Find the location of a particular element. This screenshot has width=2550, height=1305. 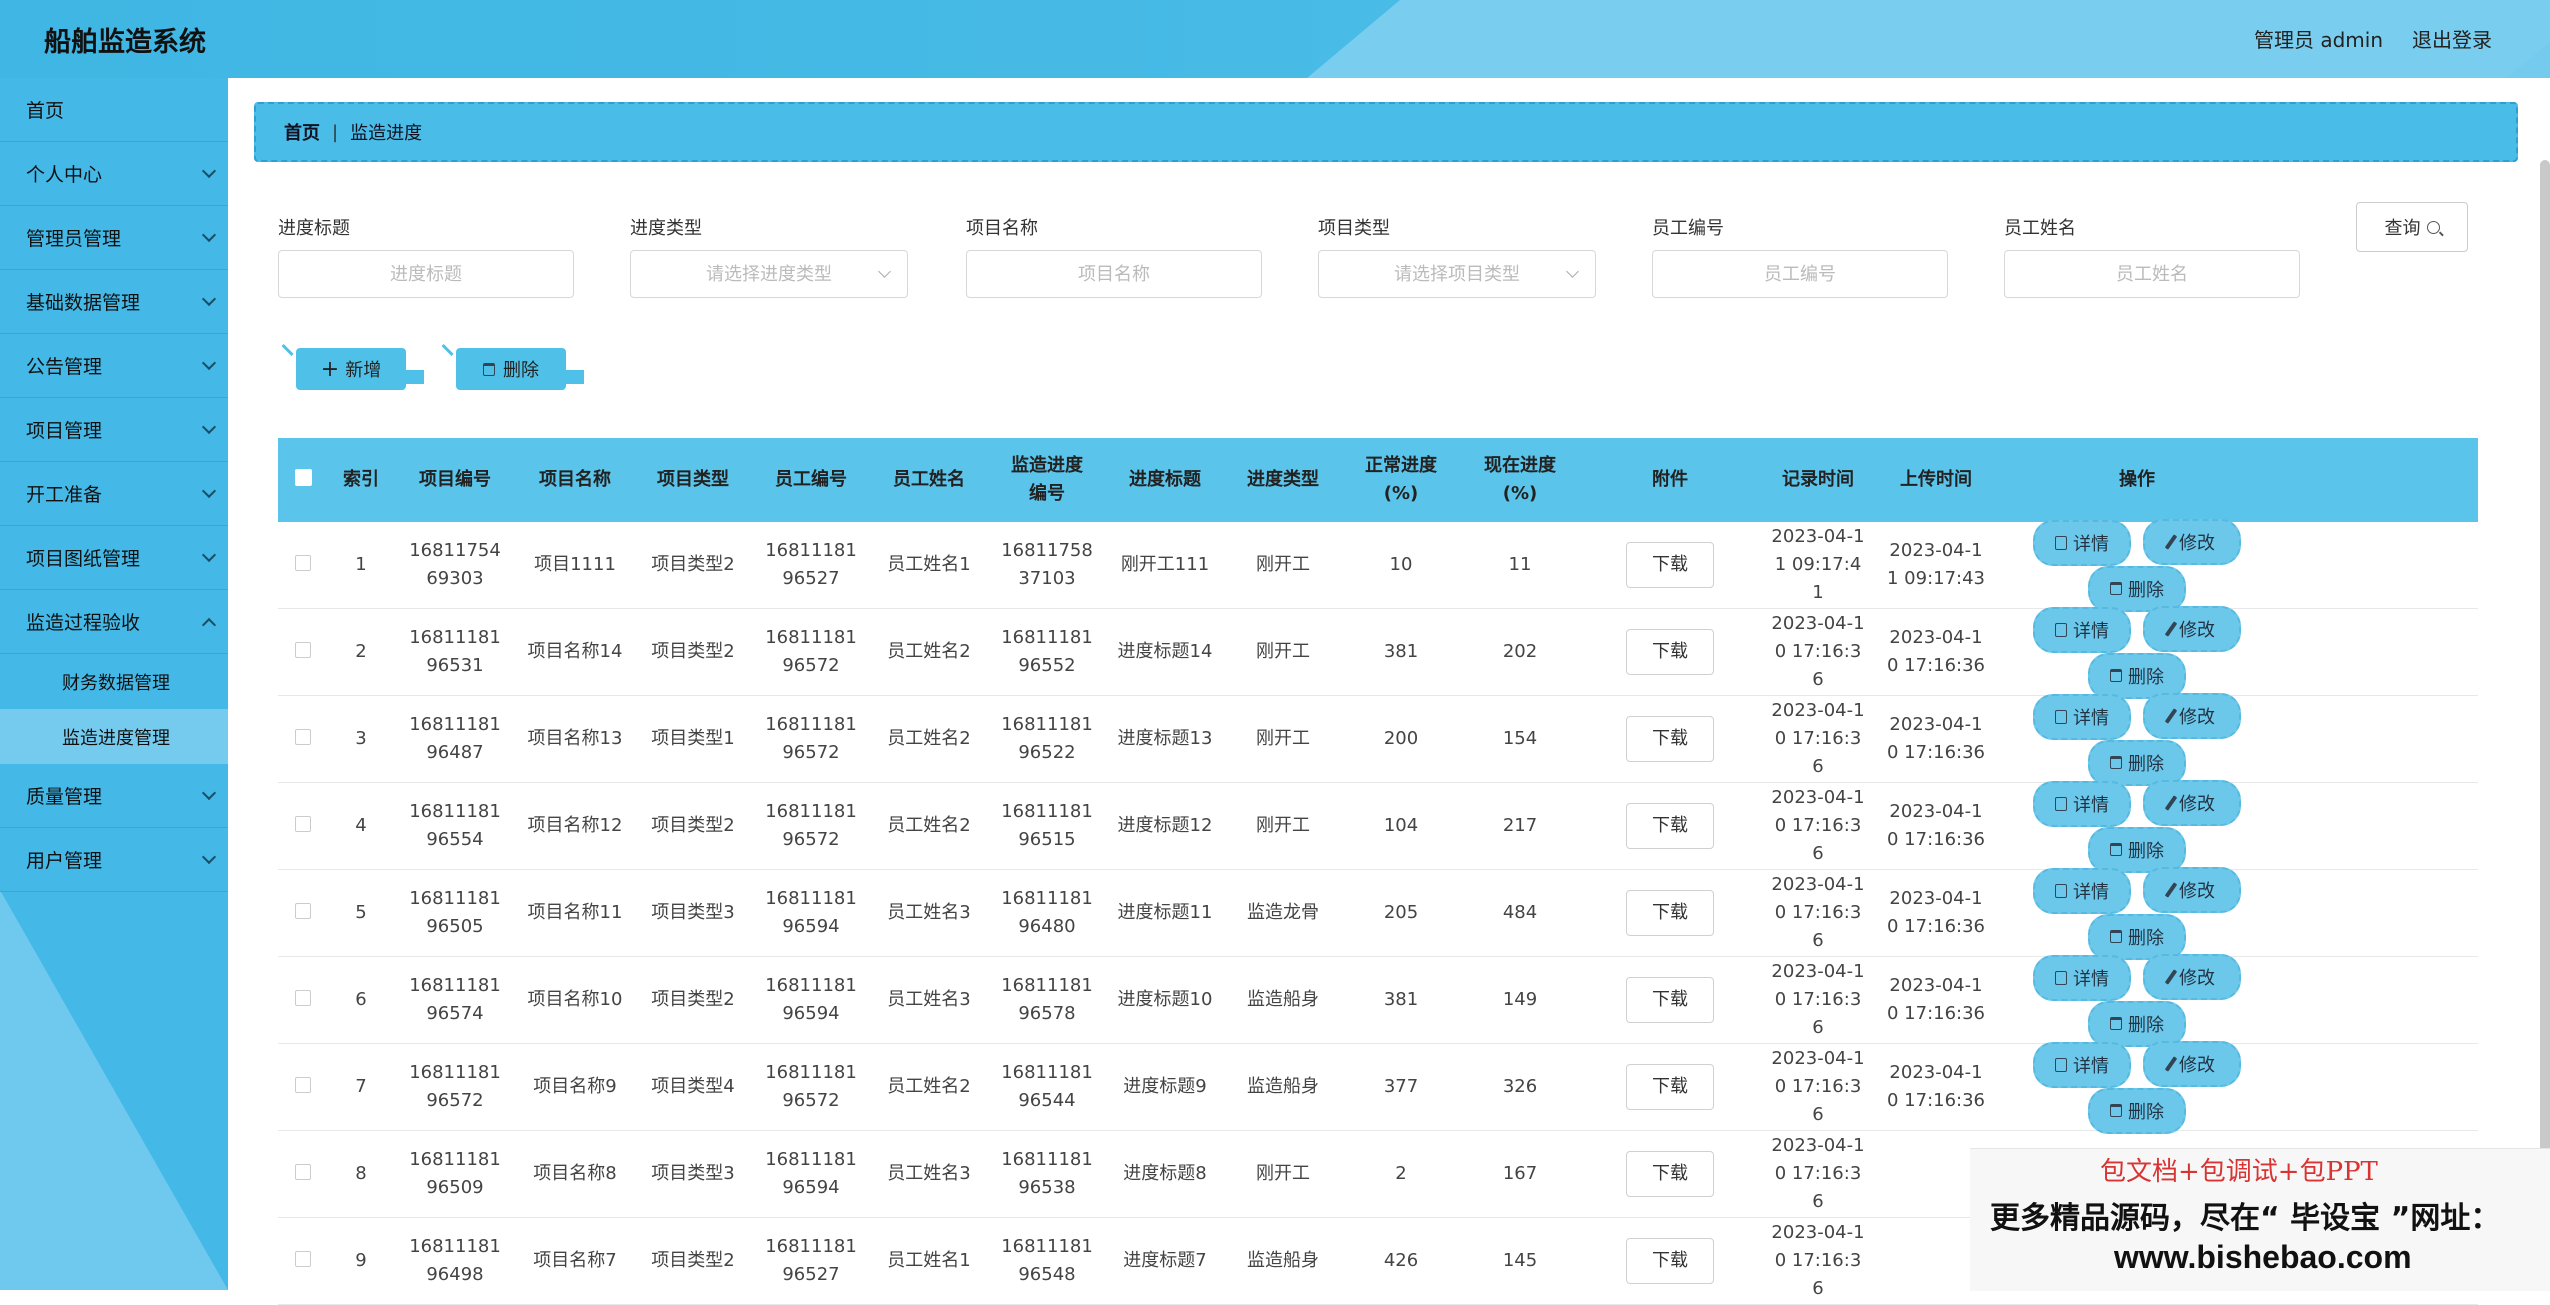

sidebar-item-0: 首页 is located at coordinates (114, 110).